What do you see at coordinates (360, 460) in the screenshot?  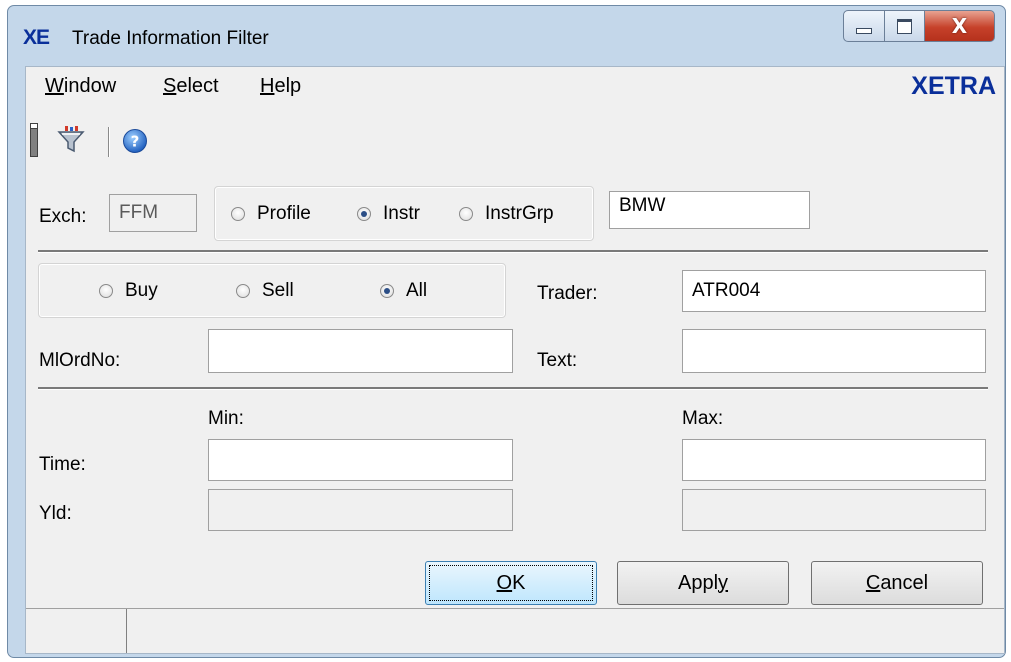 I see `time-min-field` at bounding box center [360, 460].